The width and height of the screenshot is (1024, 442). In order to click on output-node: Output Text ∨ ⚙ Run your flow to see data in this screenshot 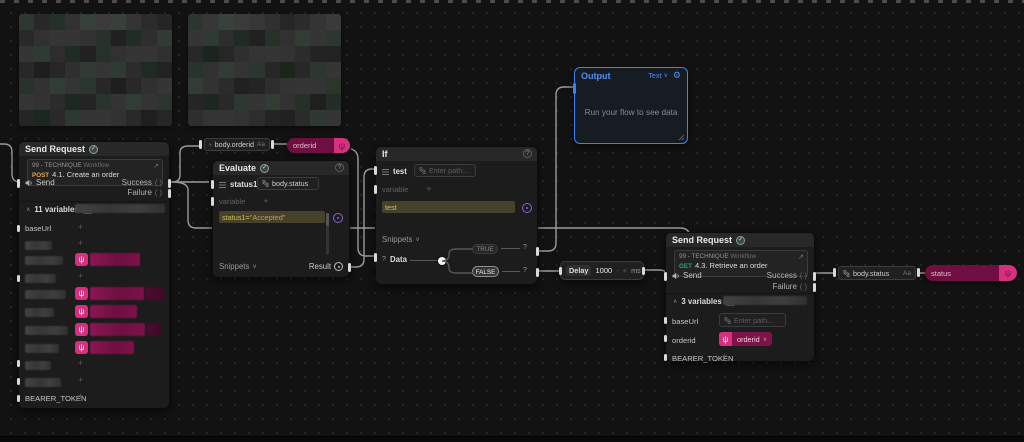, I will do `click(630, 105)`.